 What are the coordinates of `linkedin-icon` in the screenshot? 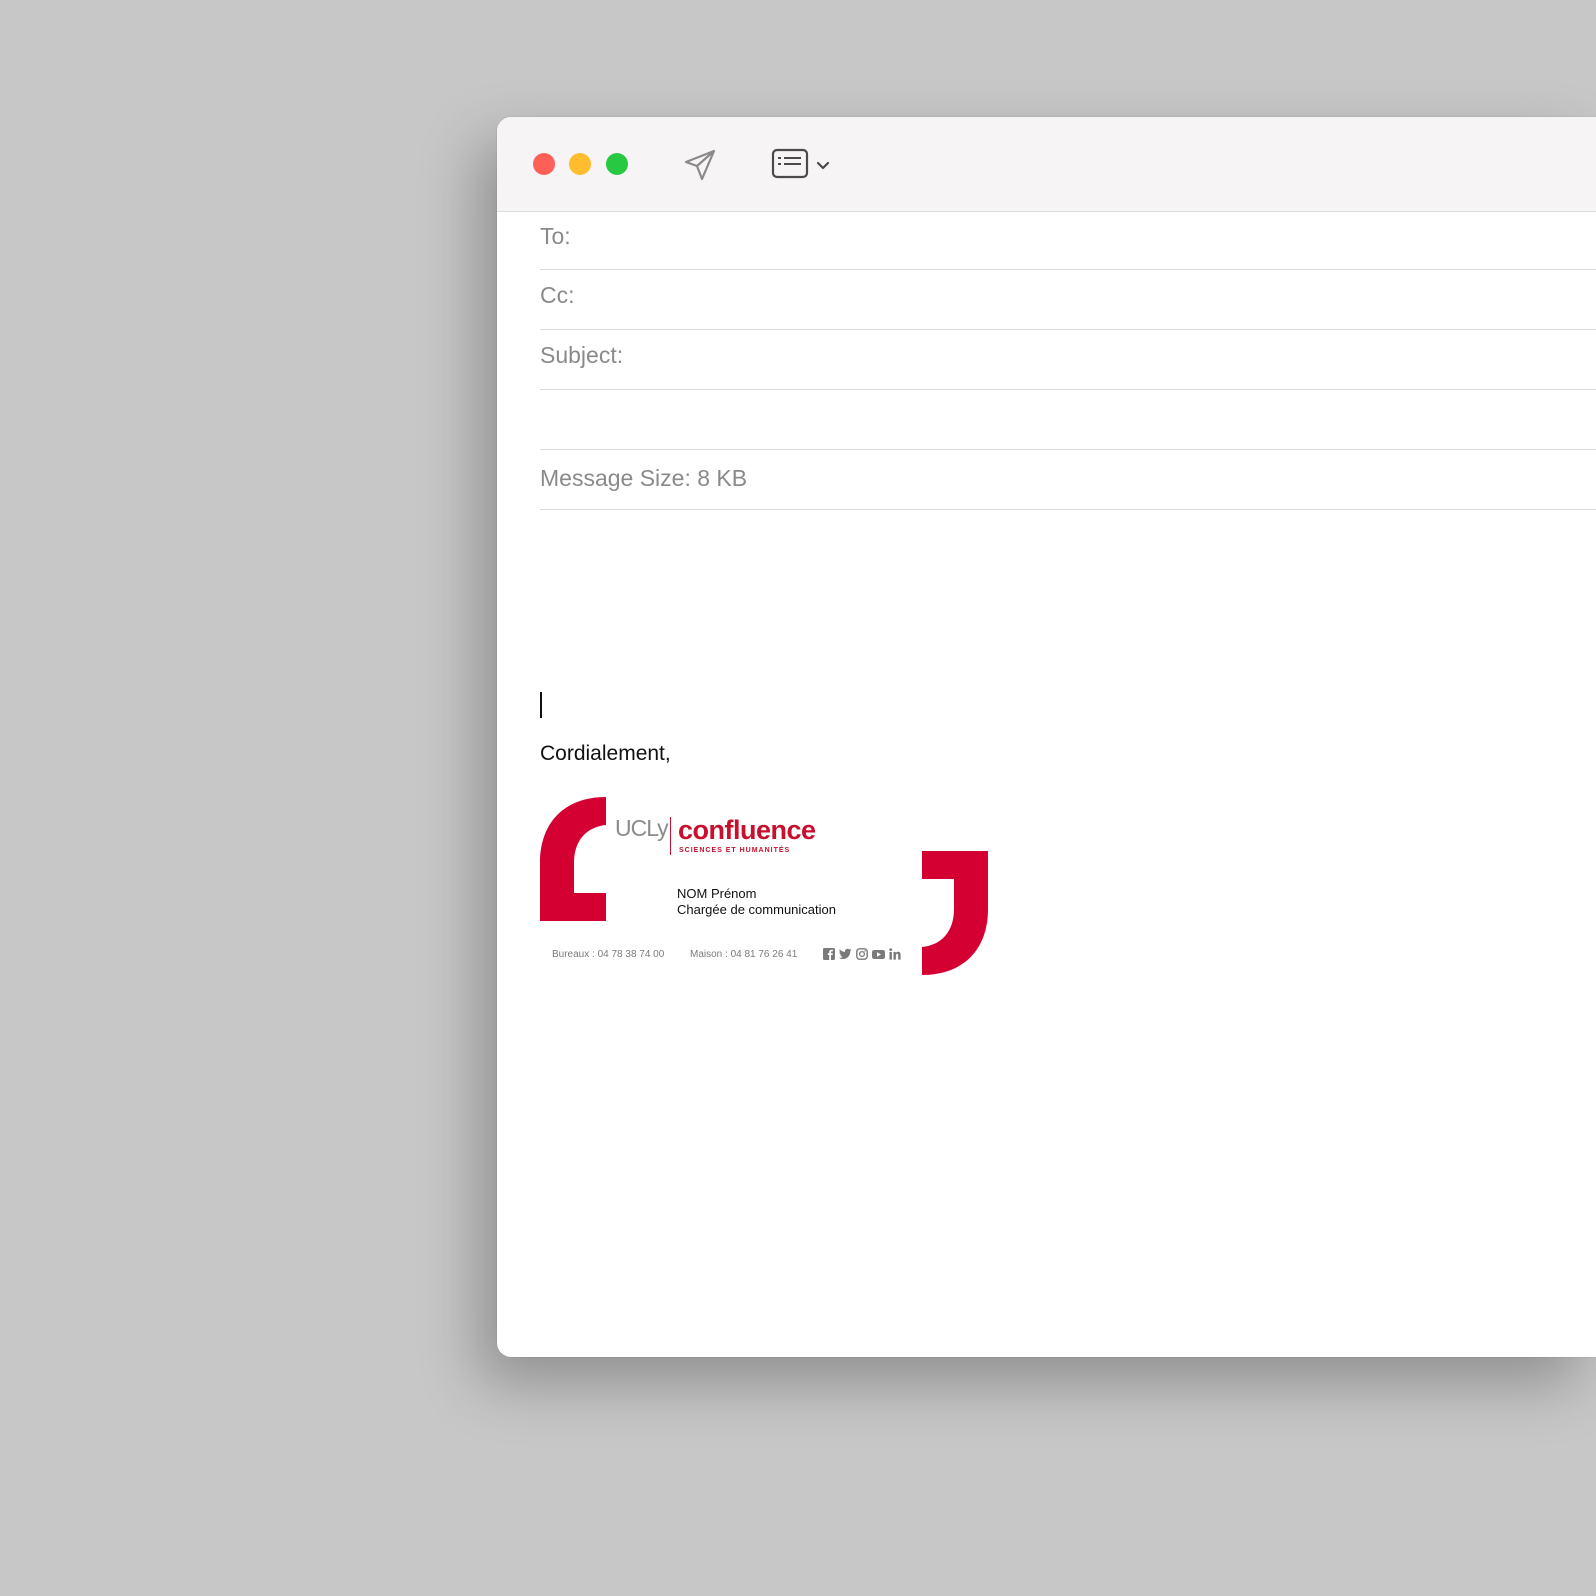 It's located at (895, 954).